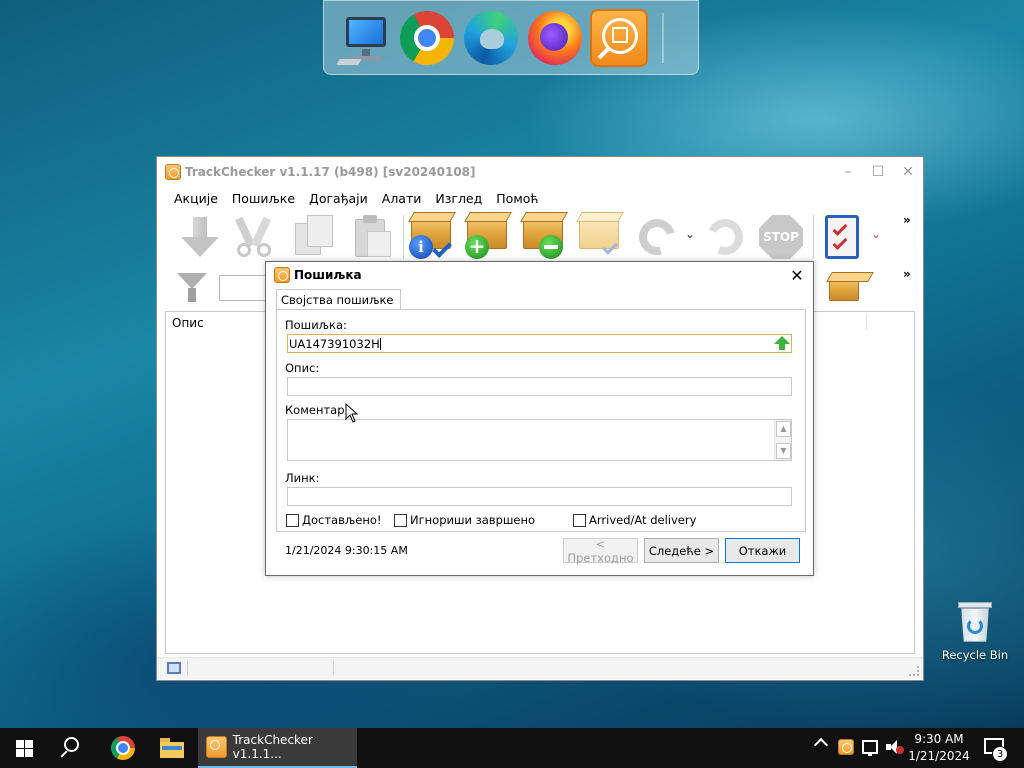  I want to click on arrived-label: Arrived/At delivery, so click(643, 520).